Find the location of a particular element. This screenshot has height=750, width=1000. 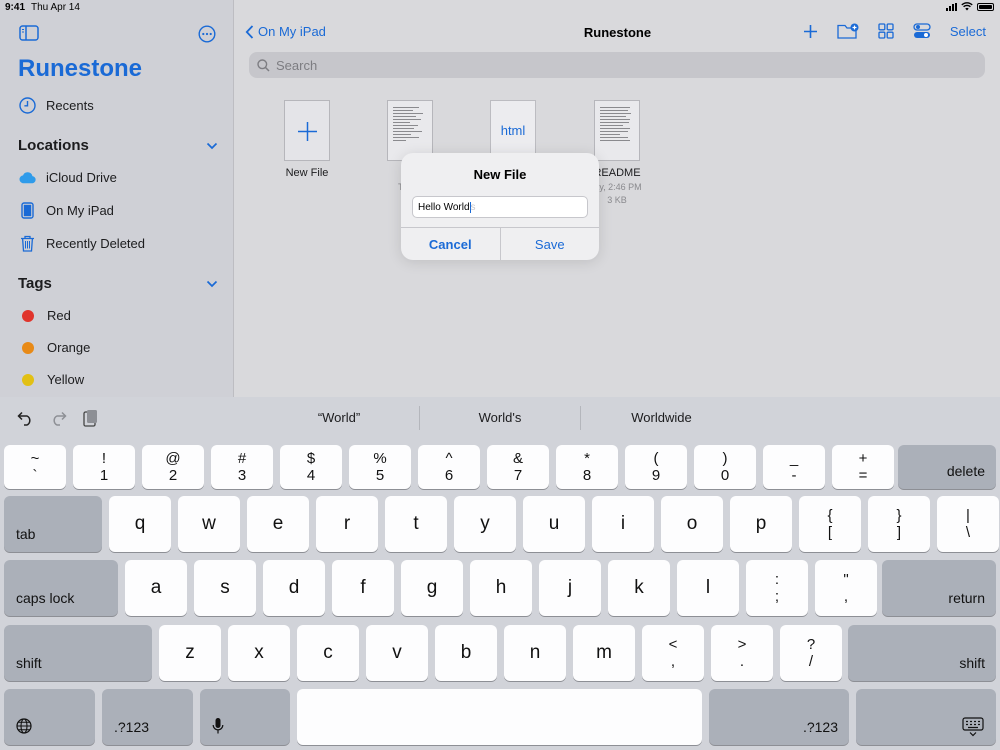

tab-key: tab is located at coordinates (53, 524).